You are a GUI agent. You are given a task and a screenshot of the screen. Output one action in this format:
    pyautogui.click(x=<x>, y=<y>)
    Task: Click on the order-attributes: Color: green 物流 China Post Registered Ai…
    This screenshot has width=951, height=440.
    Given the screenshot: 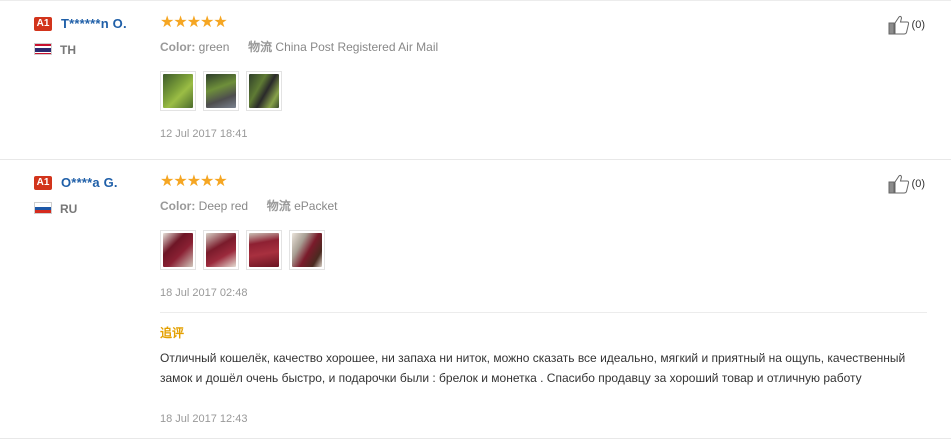 What is the action you would take?
    pyautogui.click(x=299, y=46)
    